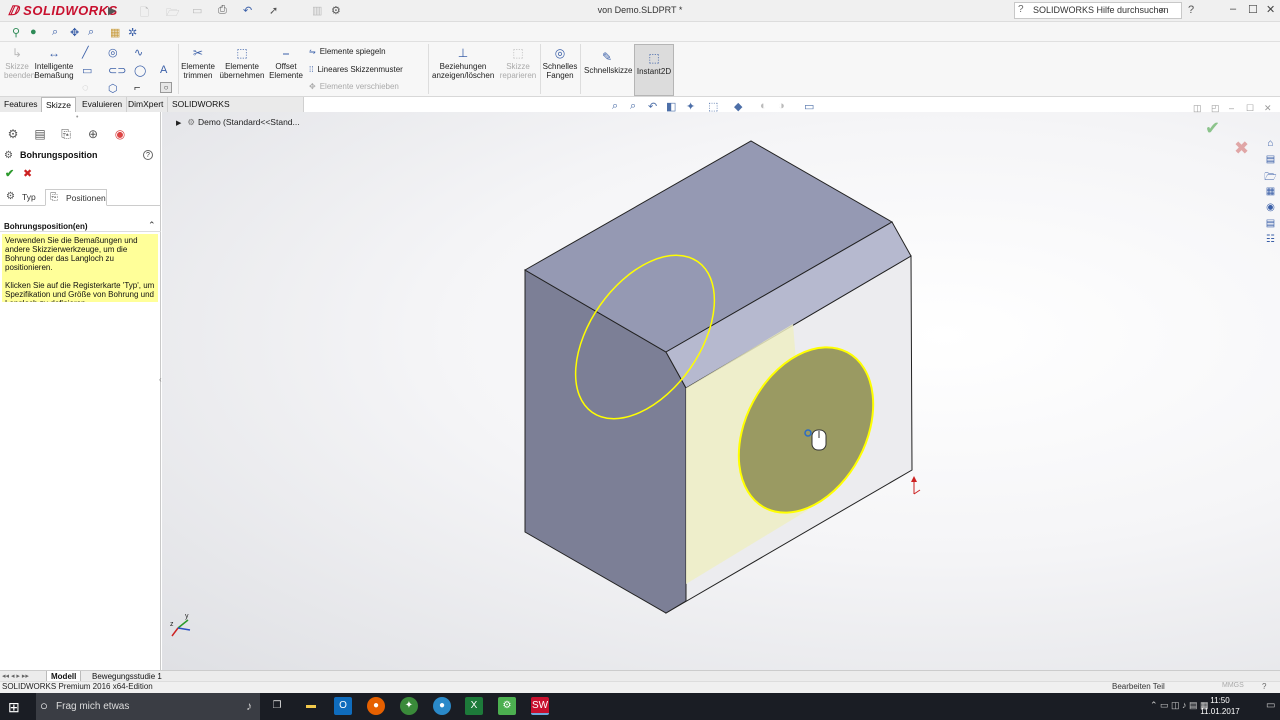 The height and width of the screenshot is (720, 1280). Describe the element at coordinates (540, 706) in the screenshot. I see `solidworks-taskbar-icon: SW` at that location.